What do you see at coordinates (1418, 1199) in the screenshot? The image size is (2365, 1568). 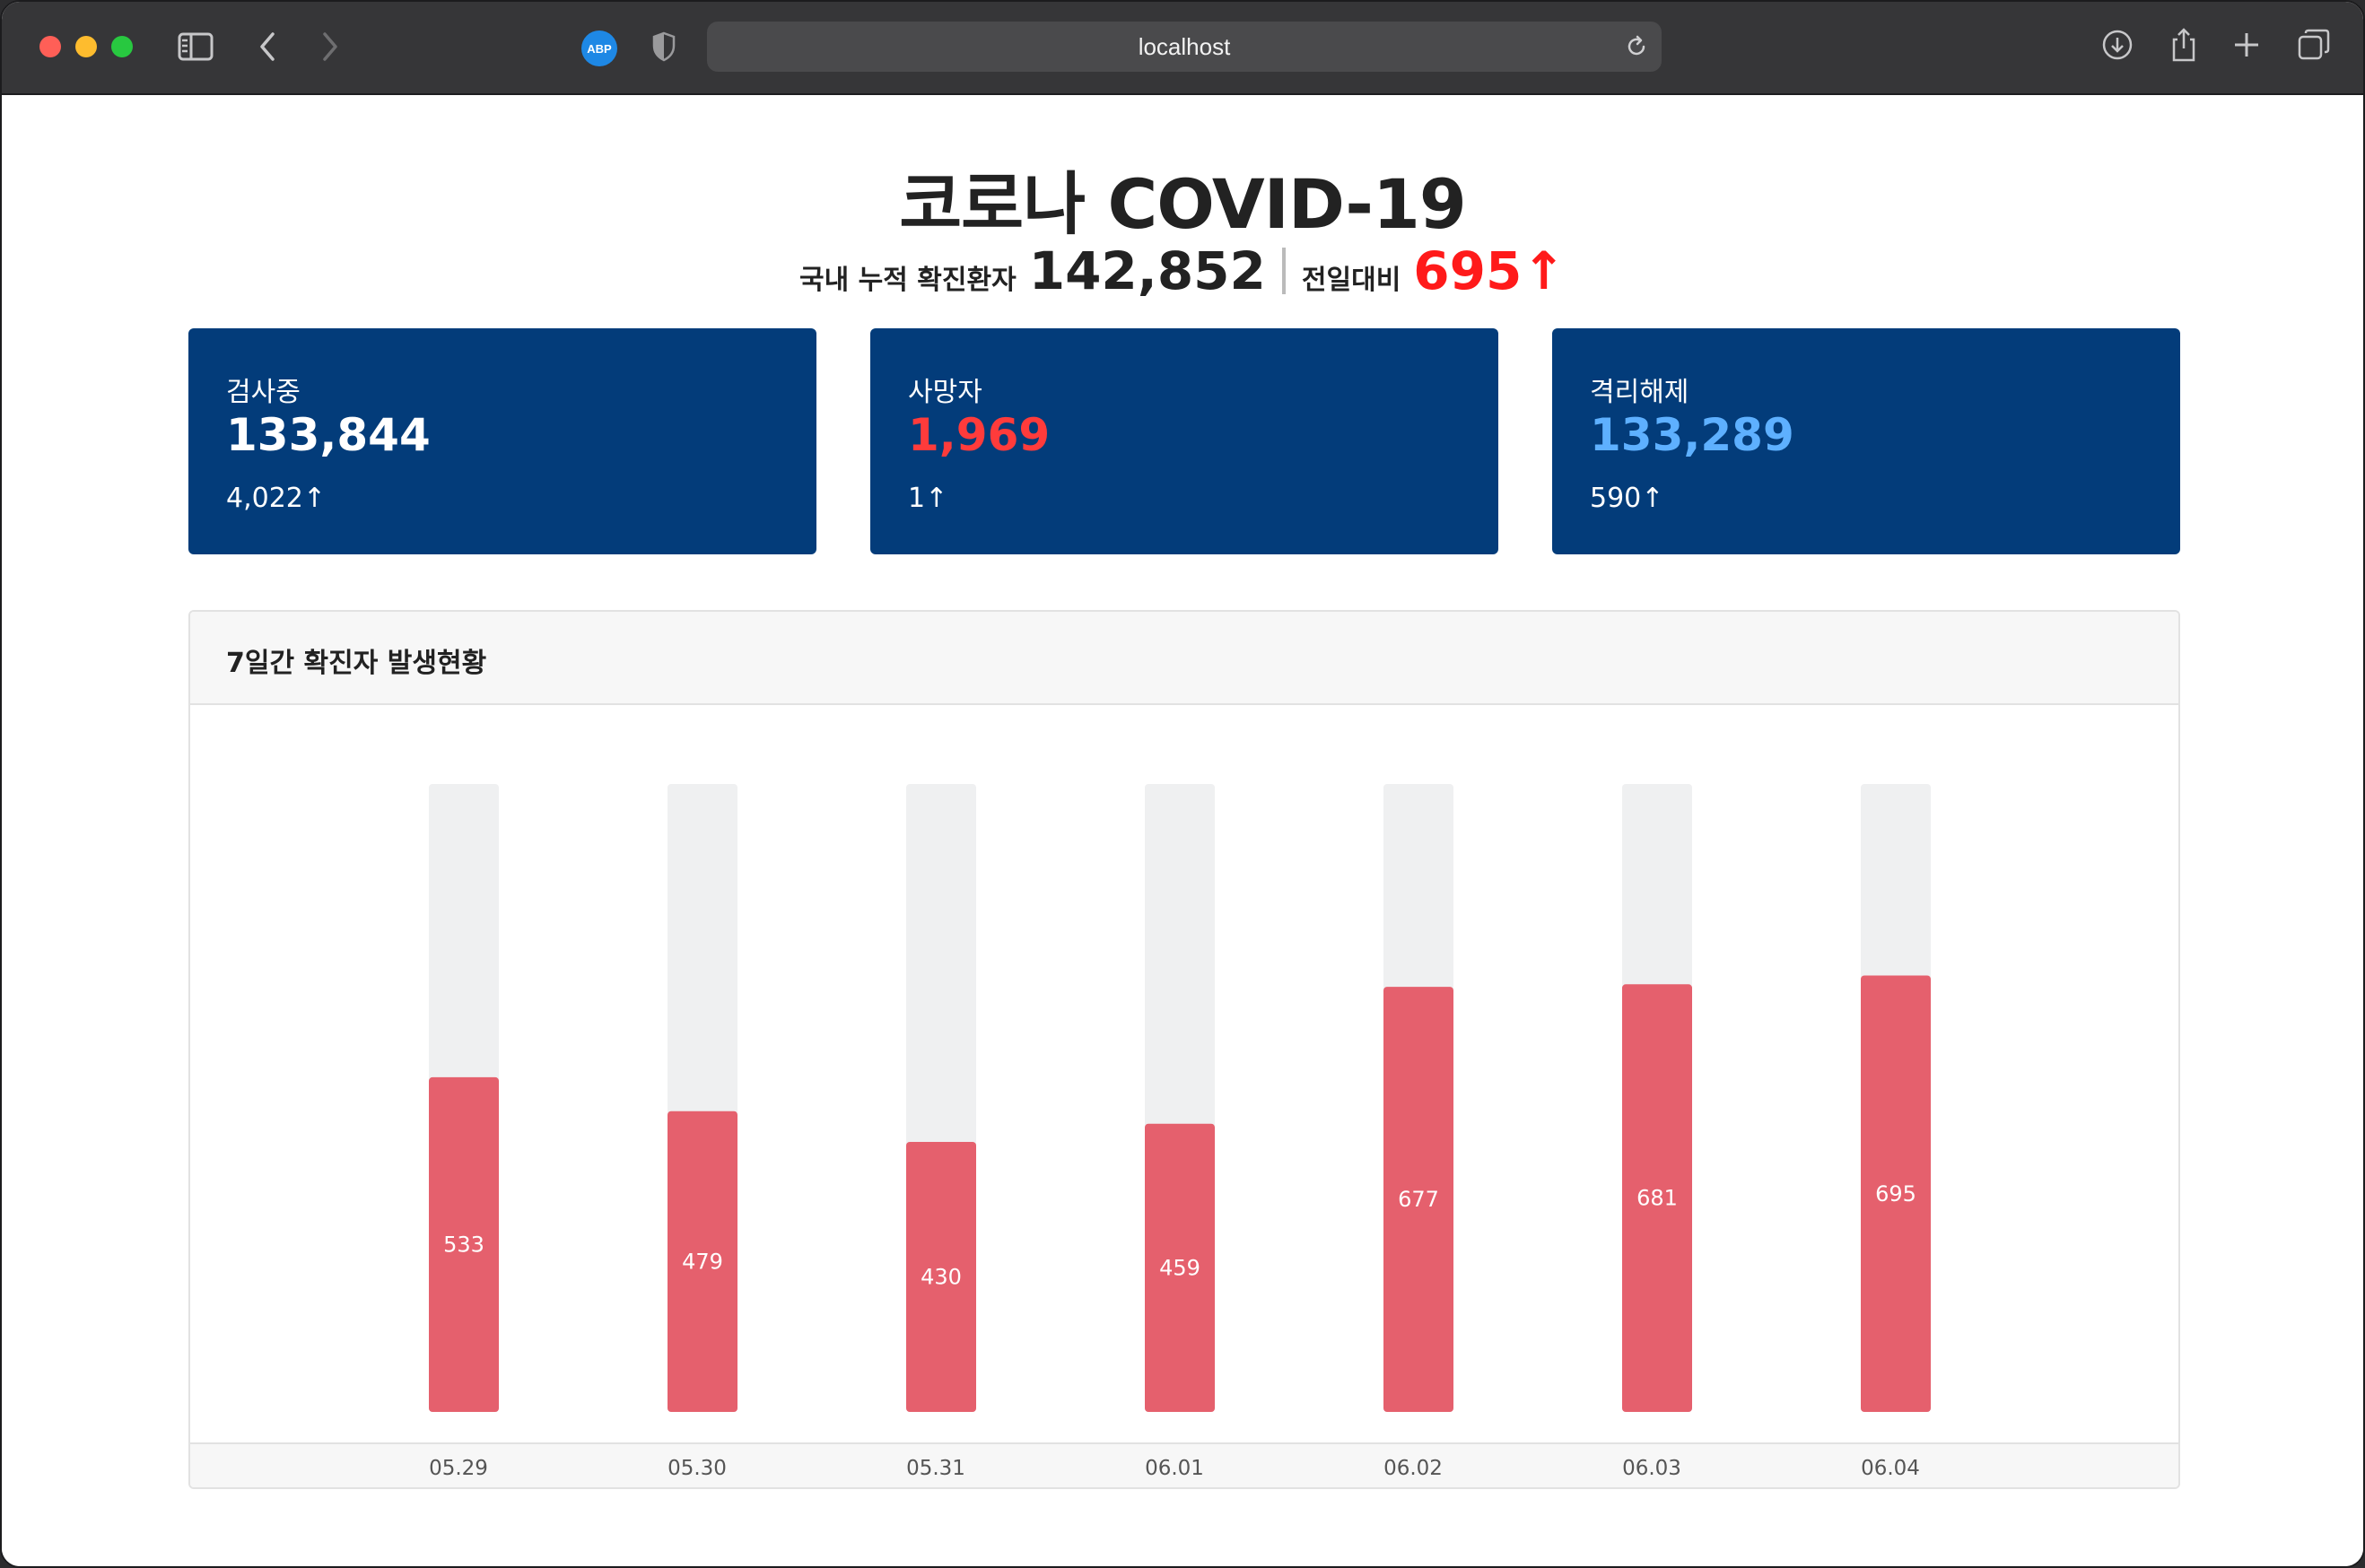 I see `bar-value-label: 677` at bounding box center [1418, 1199].